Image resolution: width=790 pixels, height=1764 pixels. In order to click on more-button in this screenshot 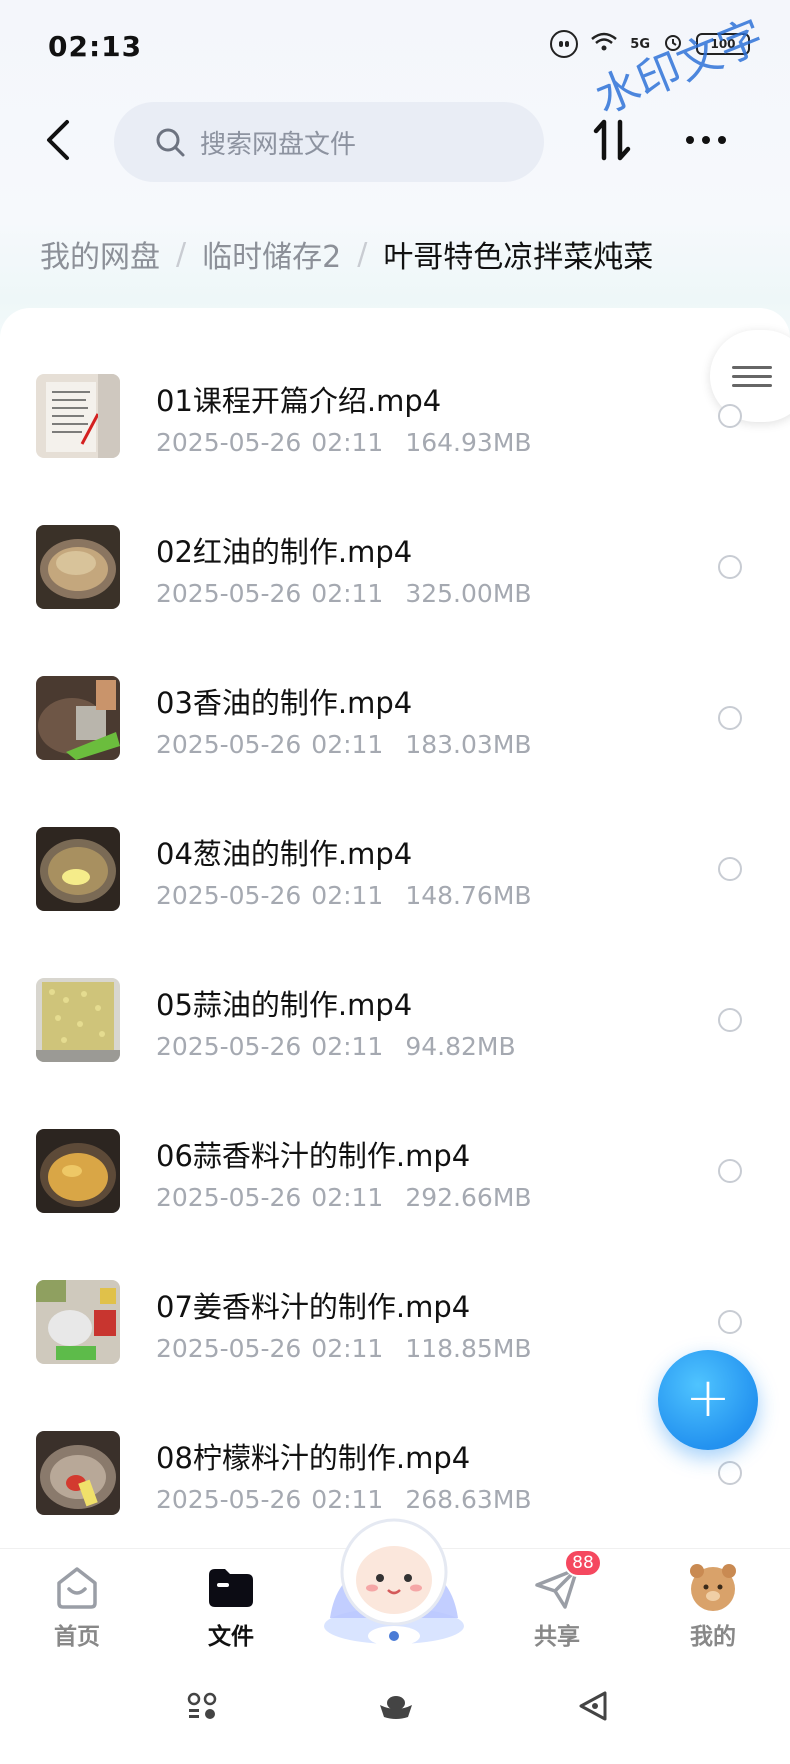, I will do `click(706, 140)`.